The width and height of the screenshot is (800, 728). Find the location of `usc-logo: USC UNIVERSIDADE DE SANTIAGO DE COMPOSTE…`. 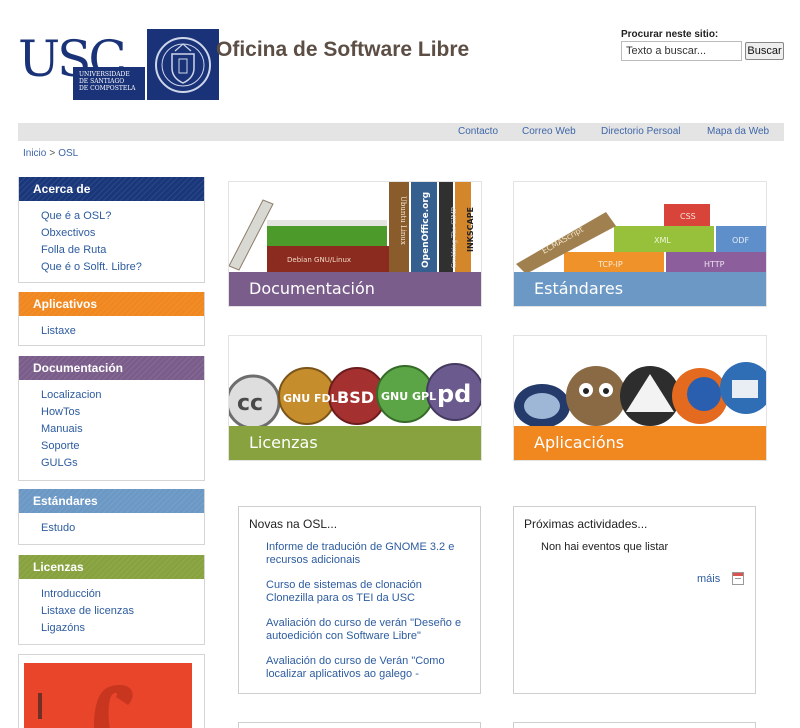

usc-logo: USC UNIVERSIDADE DE SANTIAGO DE COMPOSTE… is located at coordinates (118, 64).